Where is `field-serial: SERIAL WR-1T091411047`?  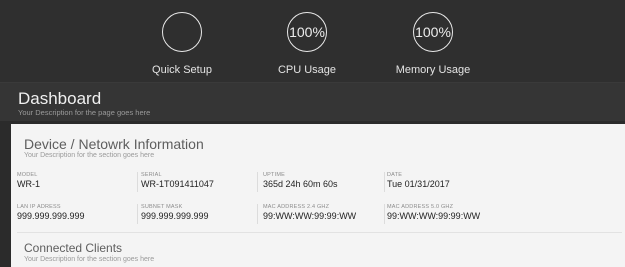 field-serial: SERIAL WR-1T091411047 is located at coordinates (201, 180).